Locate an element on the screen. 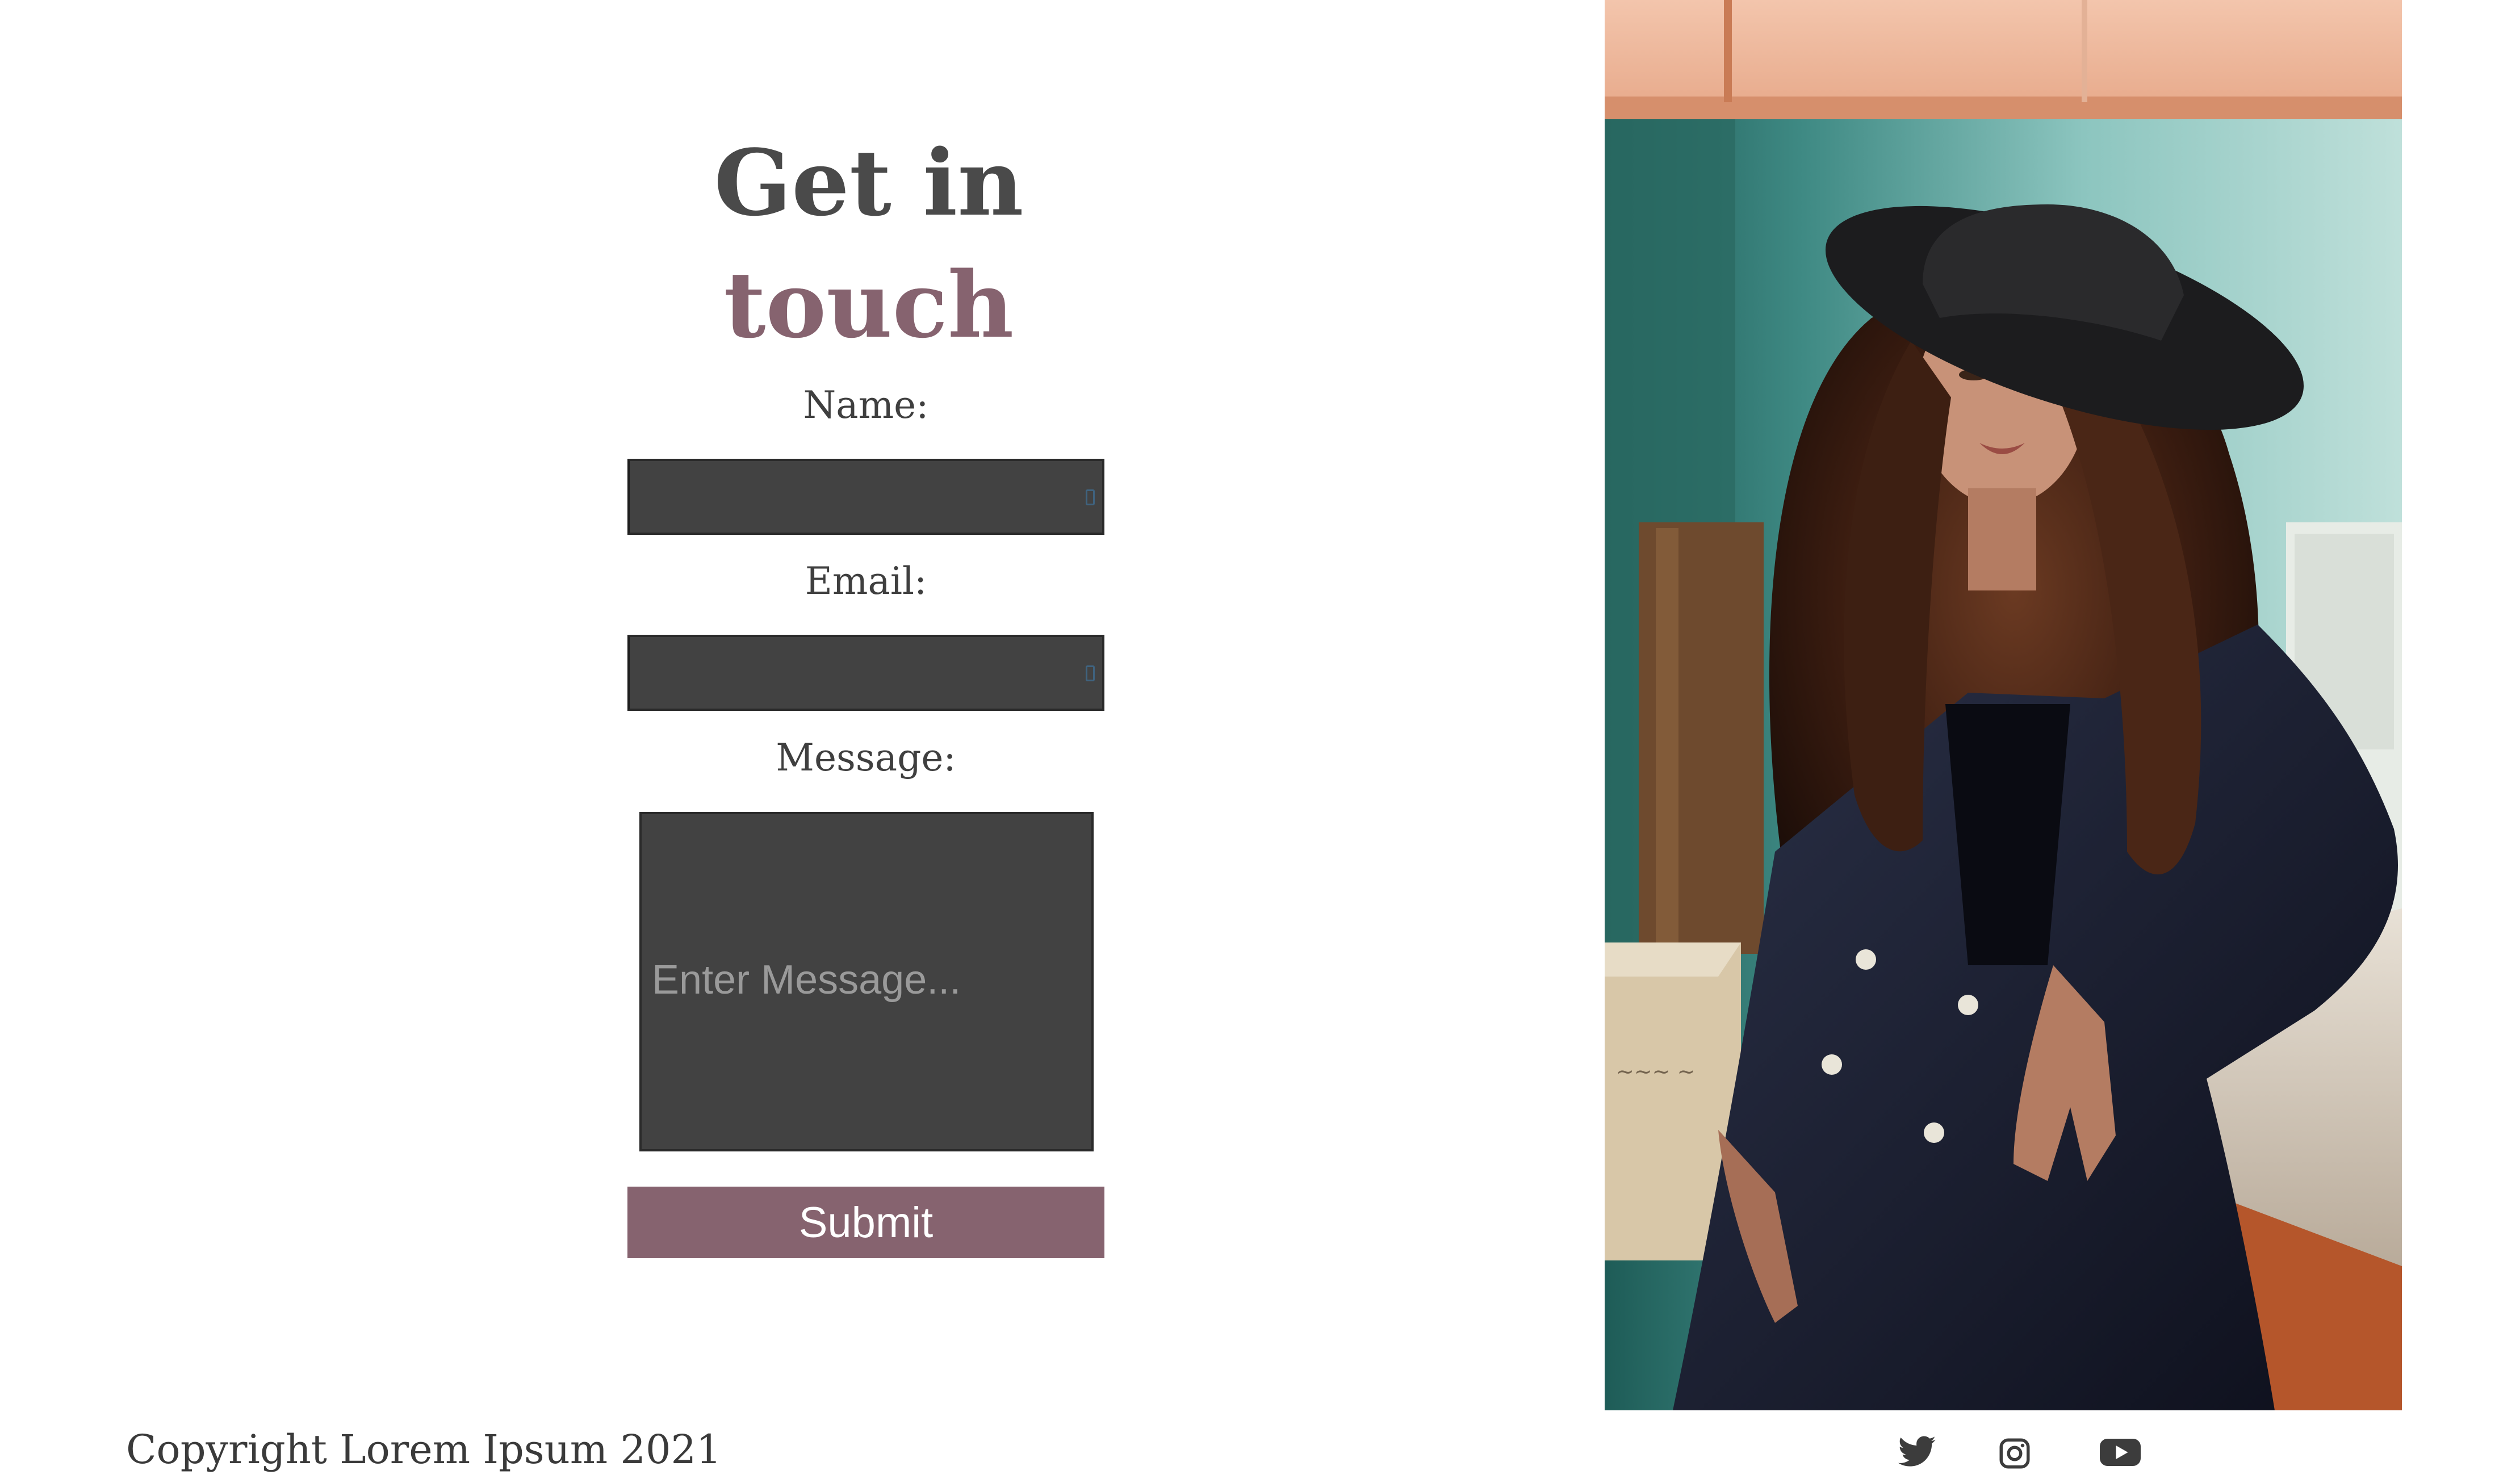 The height and width of the screenshot is (1483, 2520). name-label: Name: is located at coordinates (866, 405).